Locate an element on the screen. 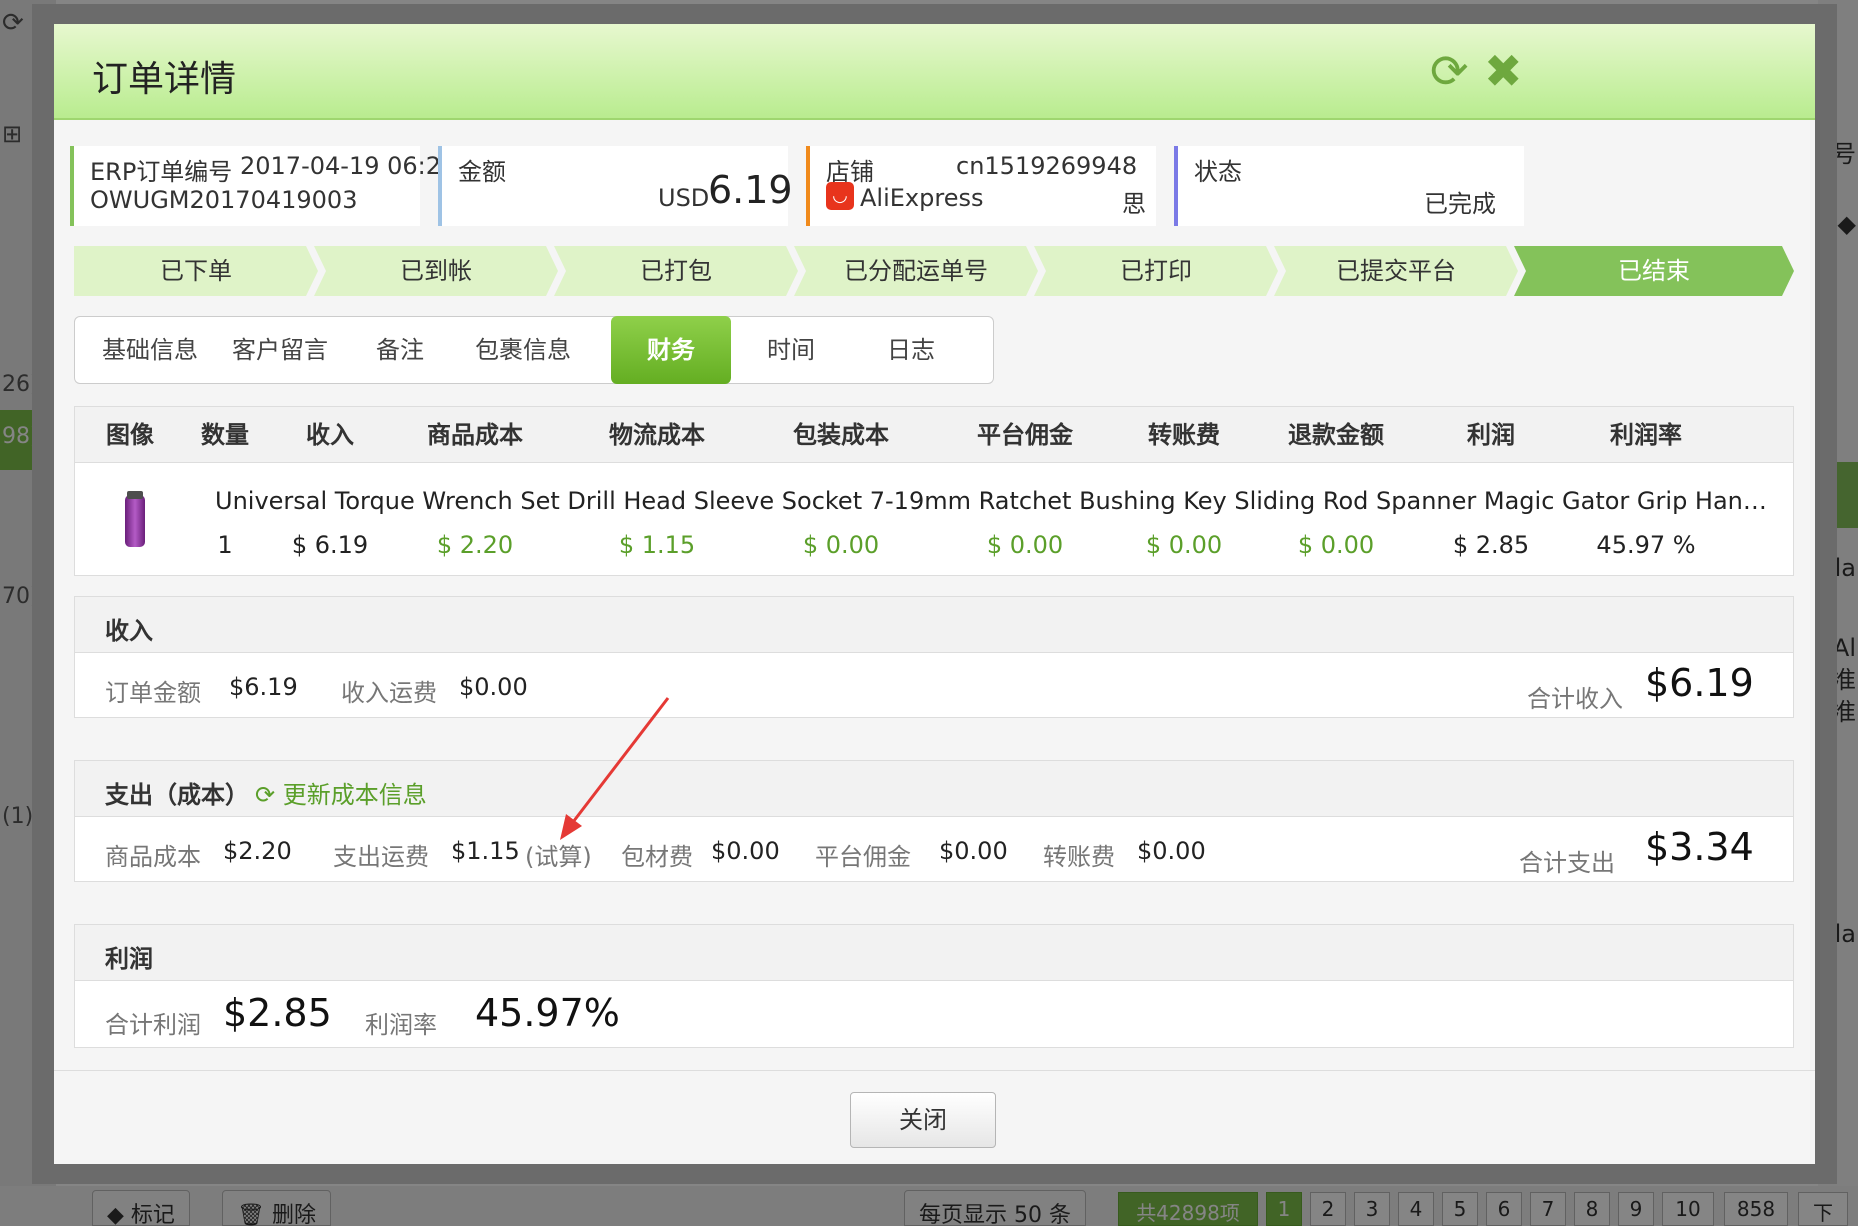  status-value: 已完成 is located at coordinates (1460, 204).